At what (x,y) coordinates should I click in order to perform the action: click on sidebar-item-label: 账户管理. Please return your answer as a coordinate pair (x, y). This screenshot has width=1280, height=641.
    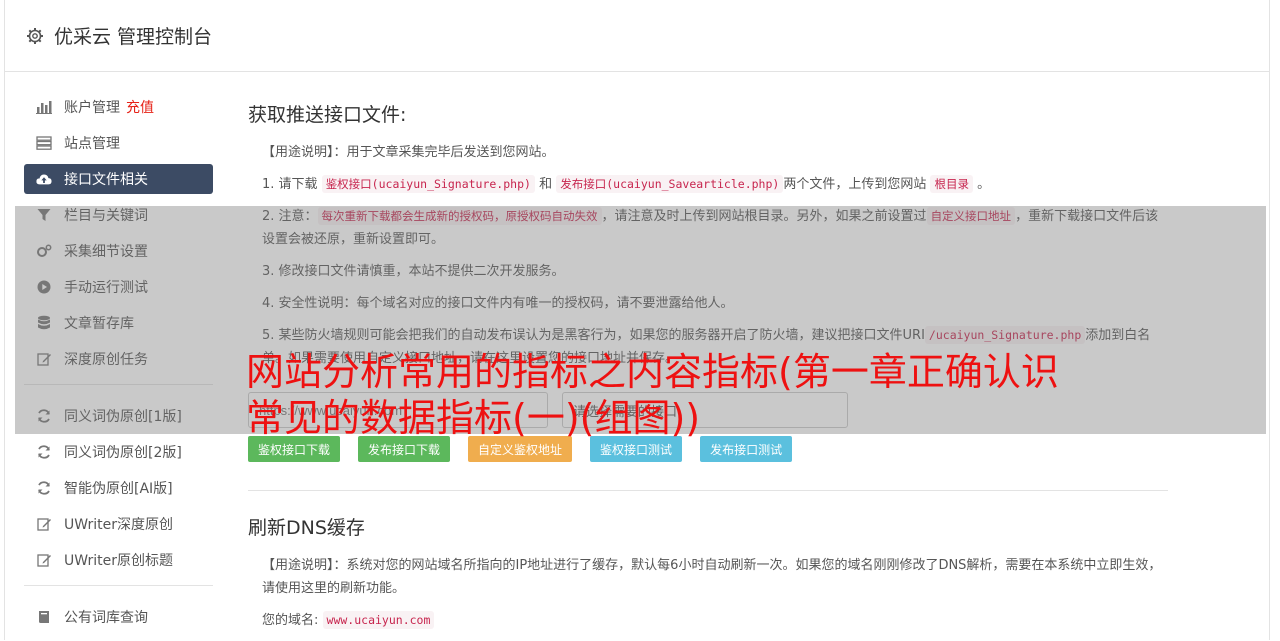
    Looking at the image, I should click on (92, 108).